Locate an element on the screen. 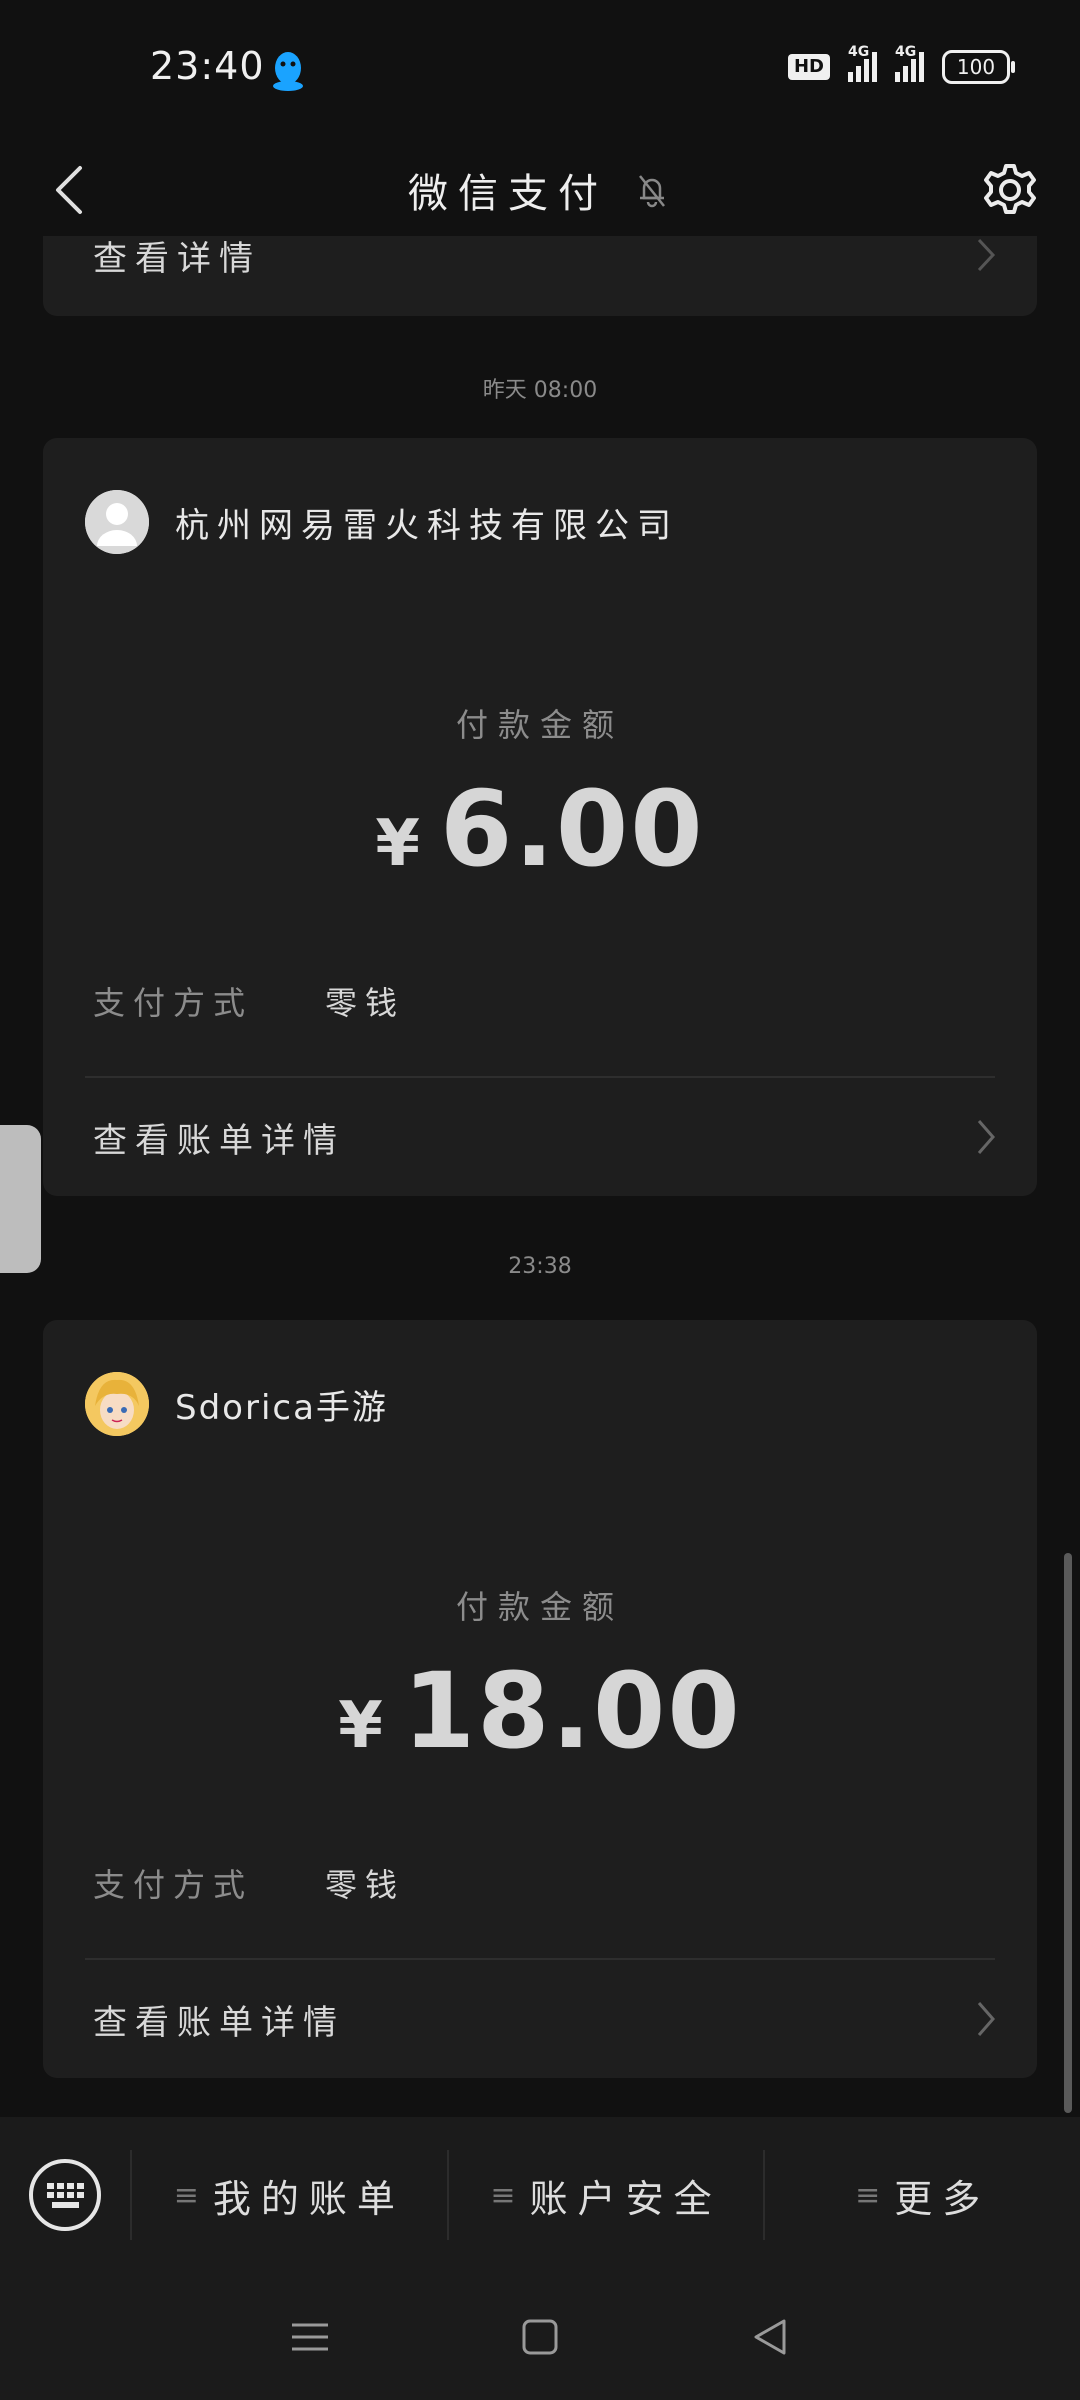  nav-recents-button is located at coordinates (310, 2337).